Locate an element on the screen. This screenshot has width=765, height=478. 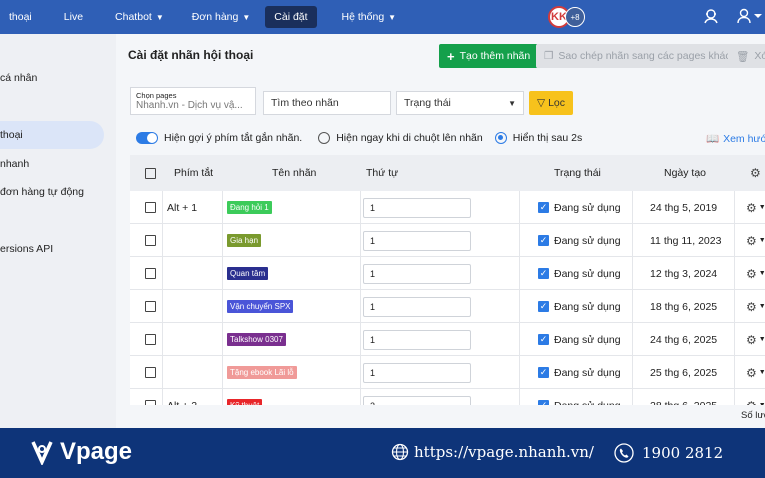
filter-icon: ▽ is located at coordinates (541, 103).